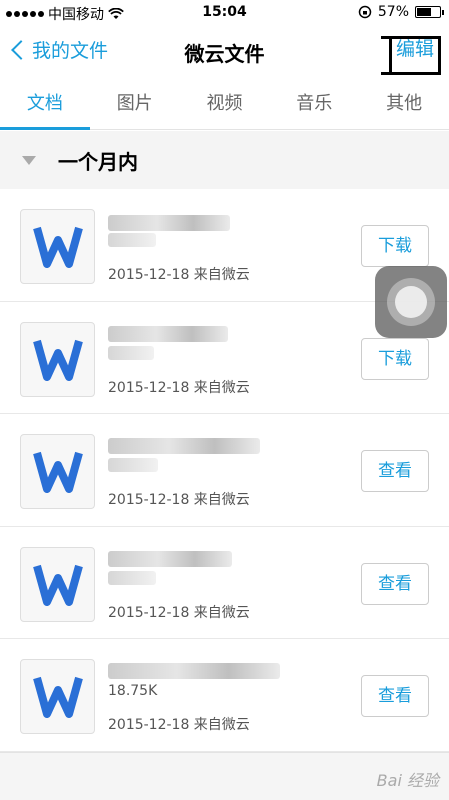 The image size is (449, 800). What do you see at coordinates (393, 12) in the screenshot?
I see `battery-percent: 57%` at bounding box center [393, 12].